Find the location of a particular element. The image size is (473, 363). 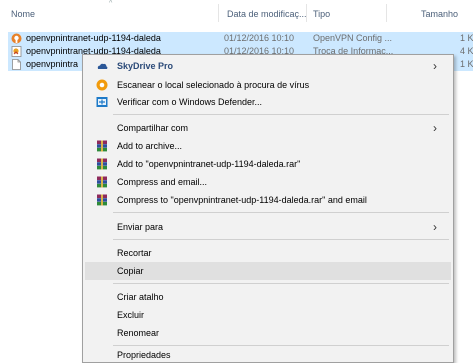

col-name: Nome is located at coordinates (23, 14).